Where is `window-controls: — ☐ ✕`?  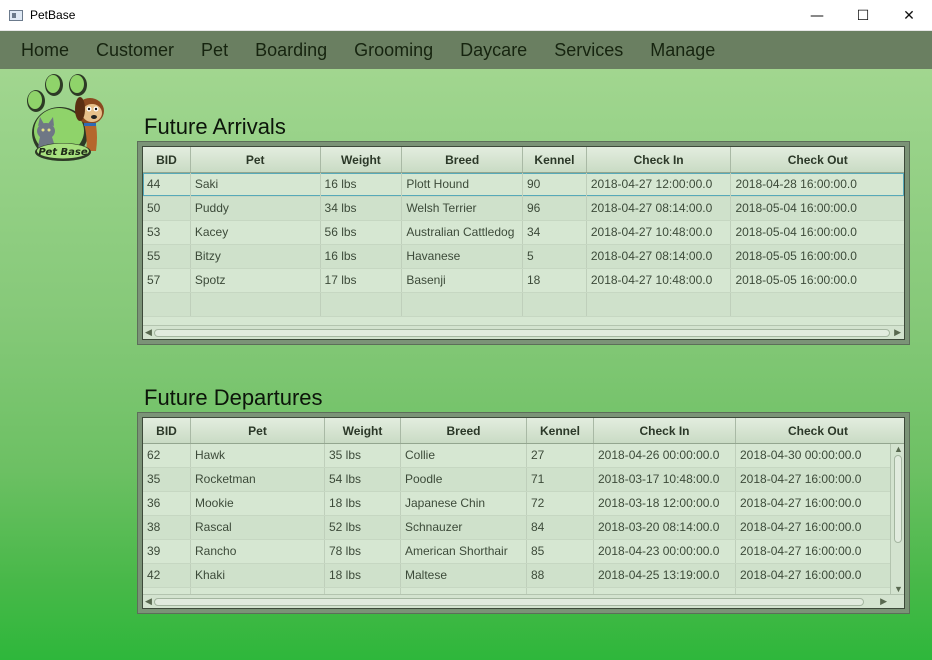 window-controls: — ☐ ✕ is located at coordinates (863, 15).